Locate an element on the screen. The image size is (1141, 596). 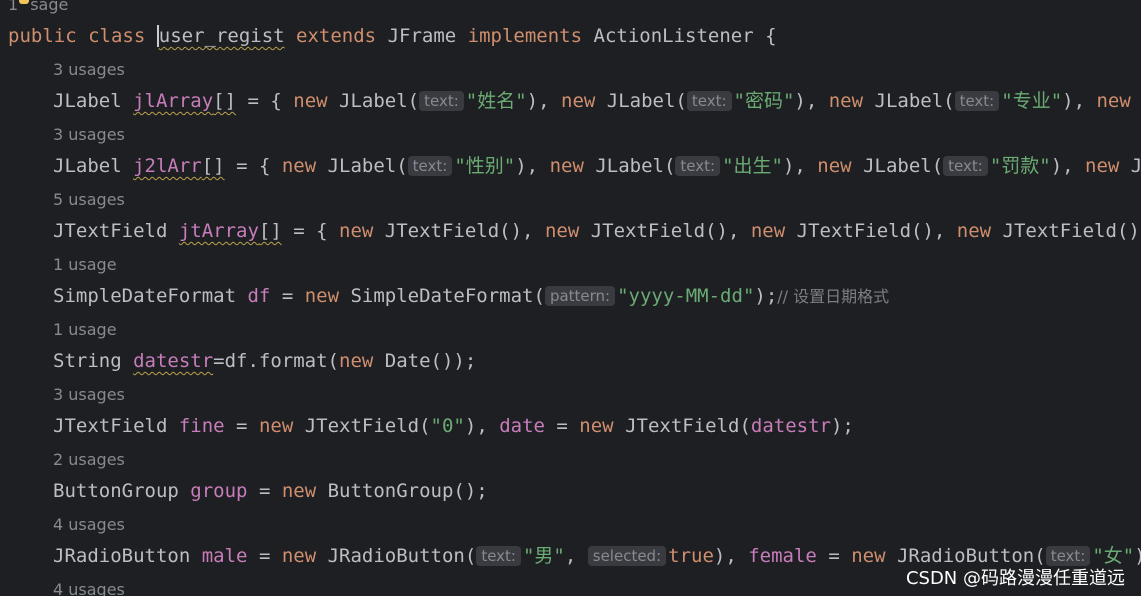
param-hint: selected: is located at coordinates (627, 556).